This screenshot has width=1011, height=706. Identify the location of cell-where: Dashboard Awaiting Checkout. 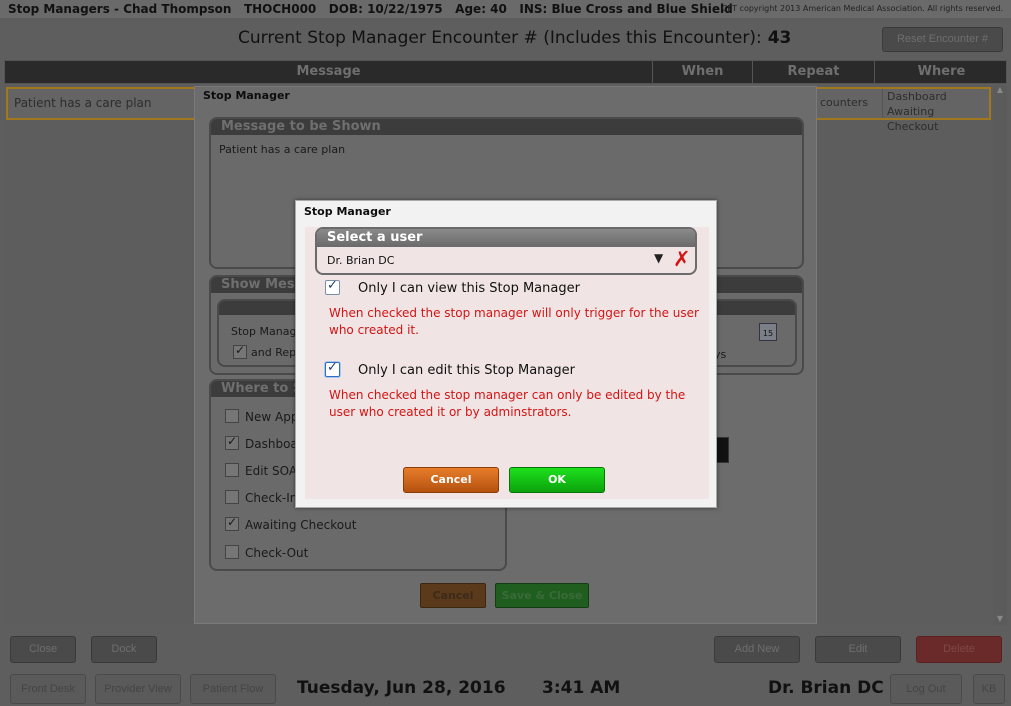
(935, 111).